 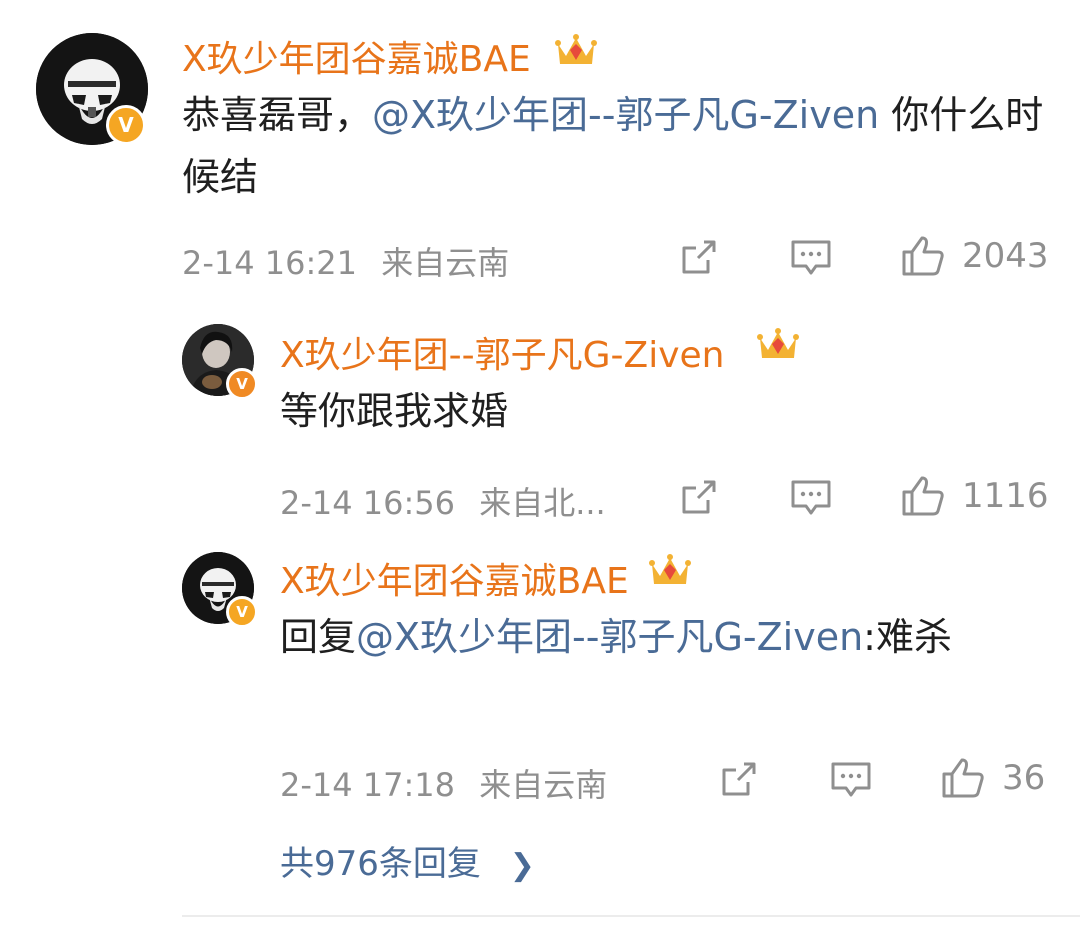 What do you see at coordinates (1024, 778) in the screenshot?
I see `like-count: 36` at bounding box center [1024, 778].